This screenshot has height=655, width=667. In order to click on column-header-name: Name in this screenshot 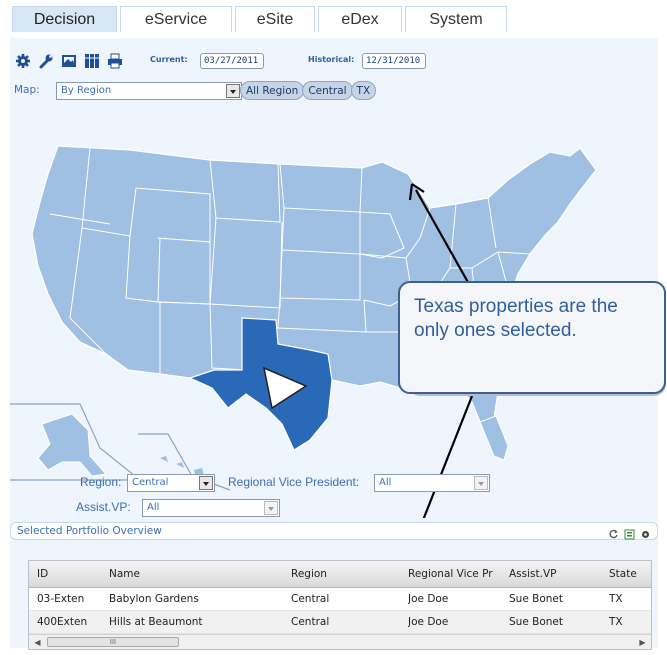, I will do `click(199, 574)`.